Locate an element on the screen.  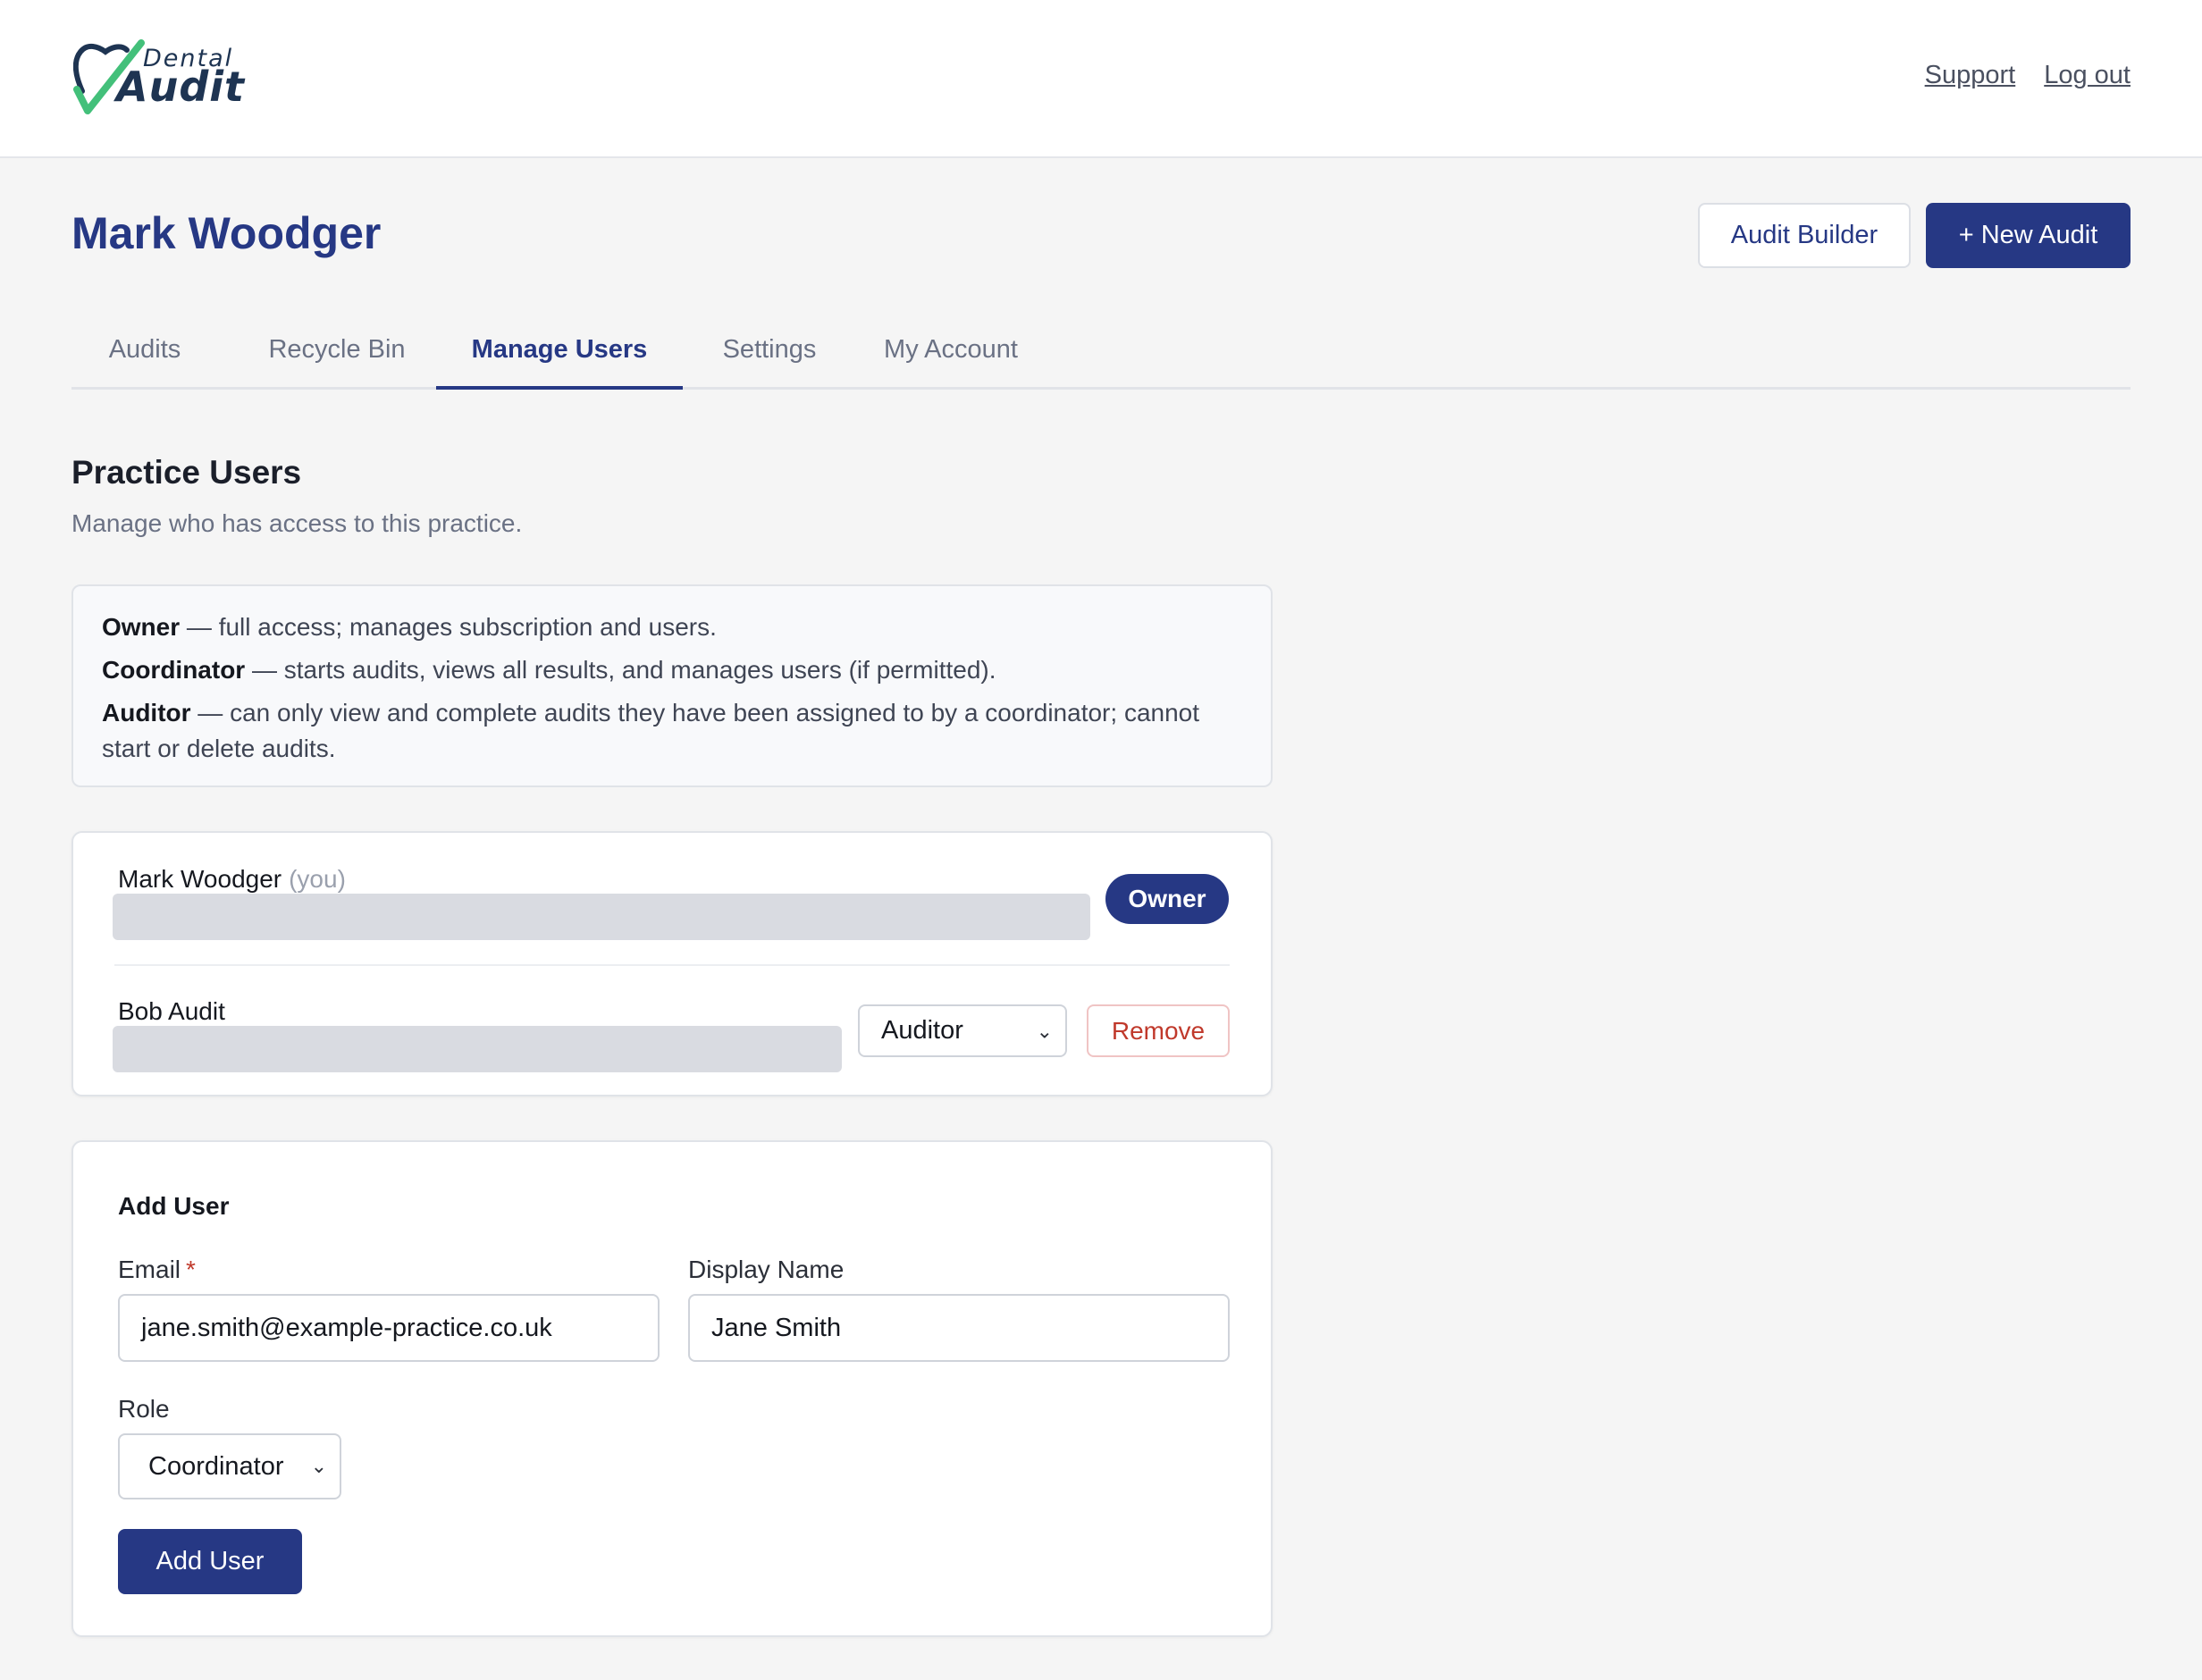
remove-user-button: Remove is located at coordinates (1159, 1030).